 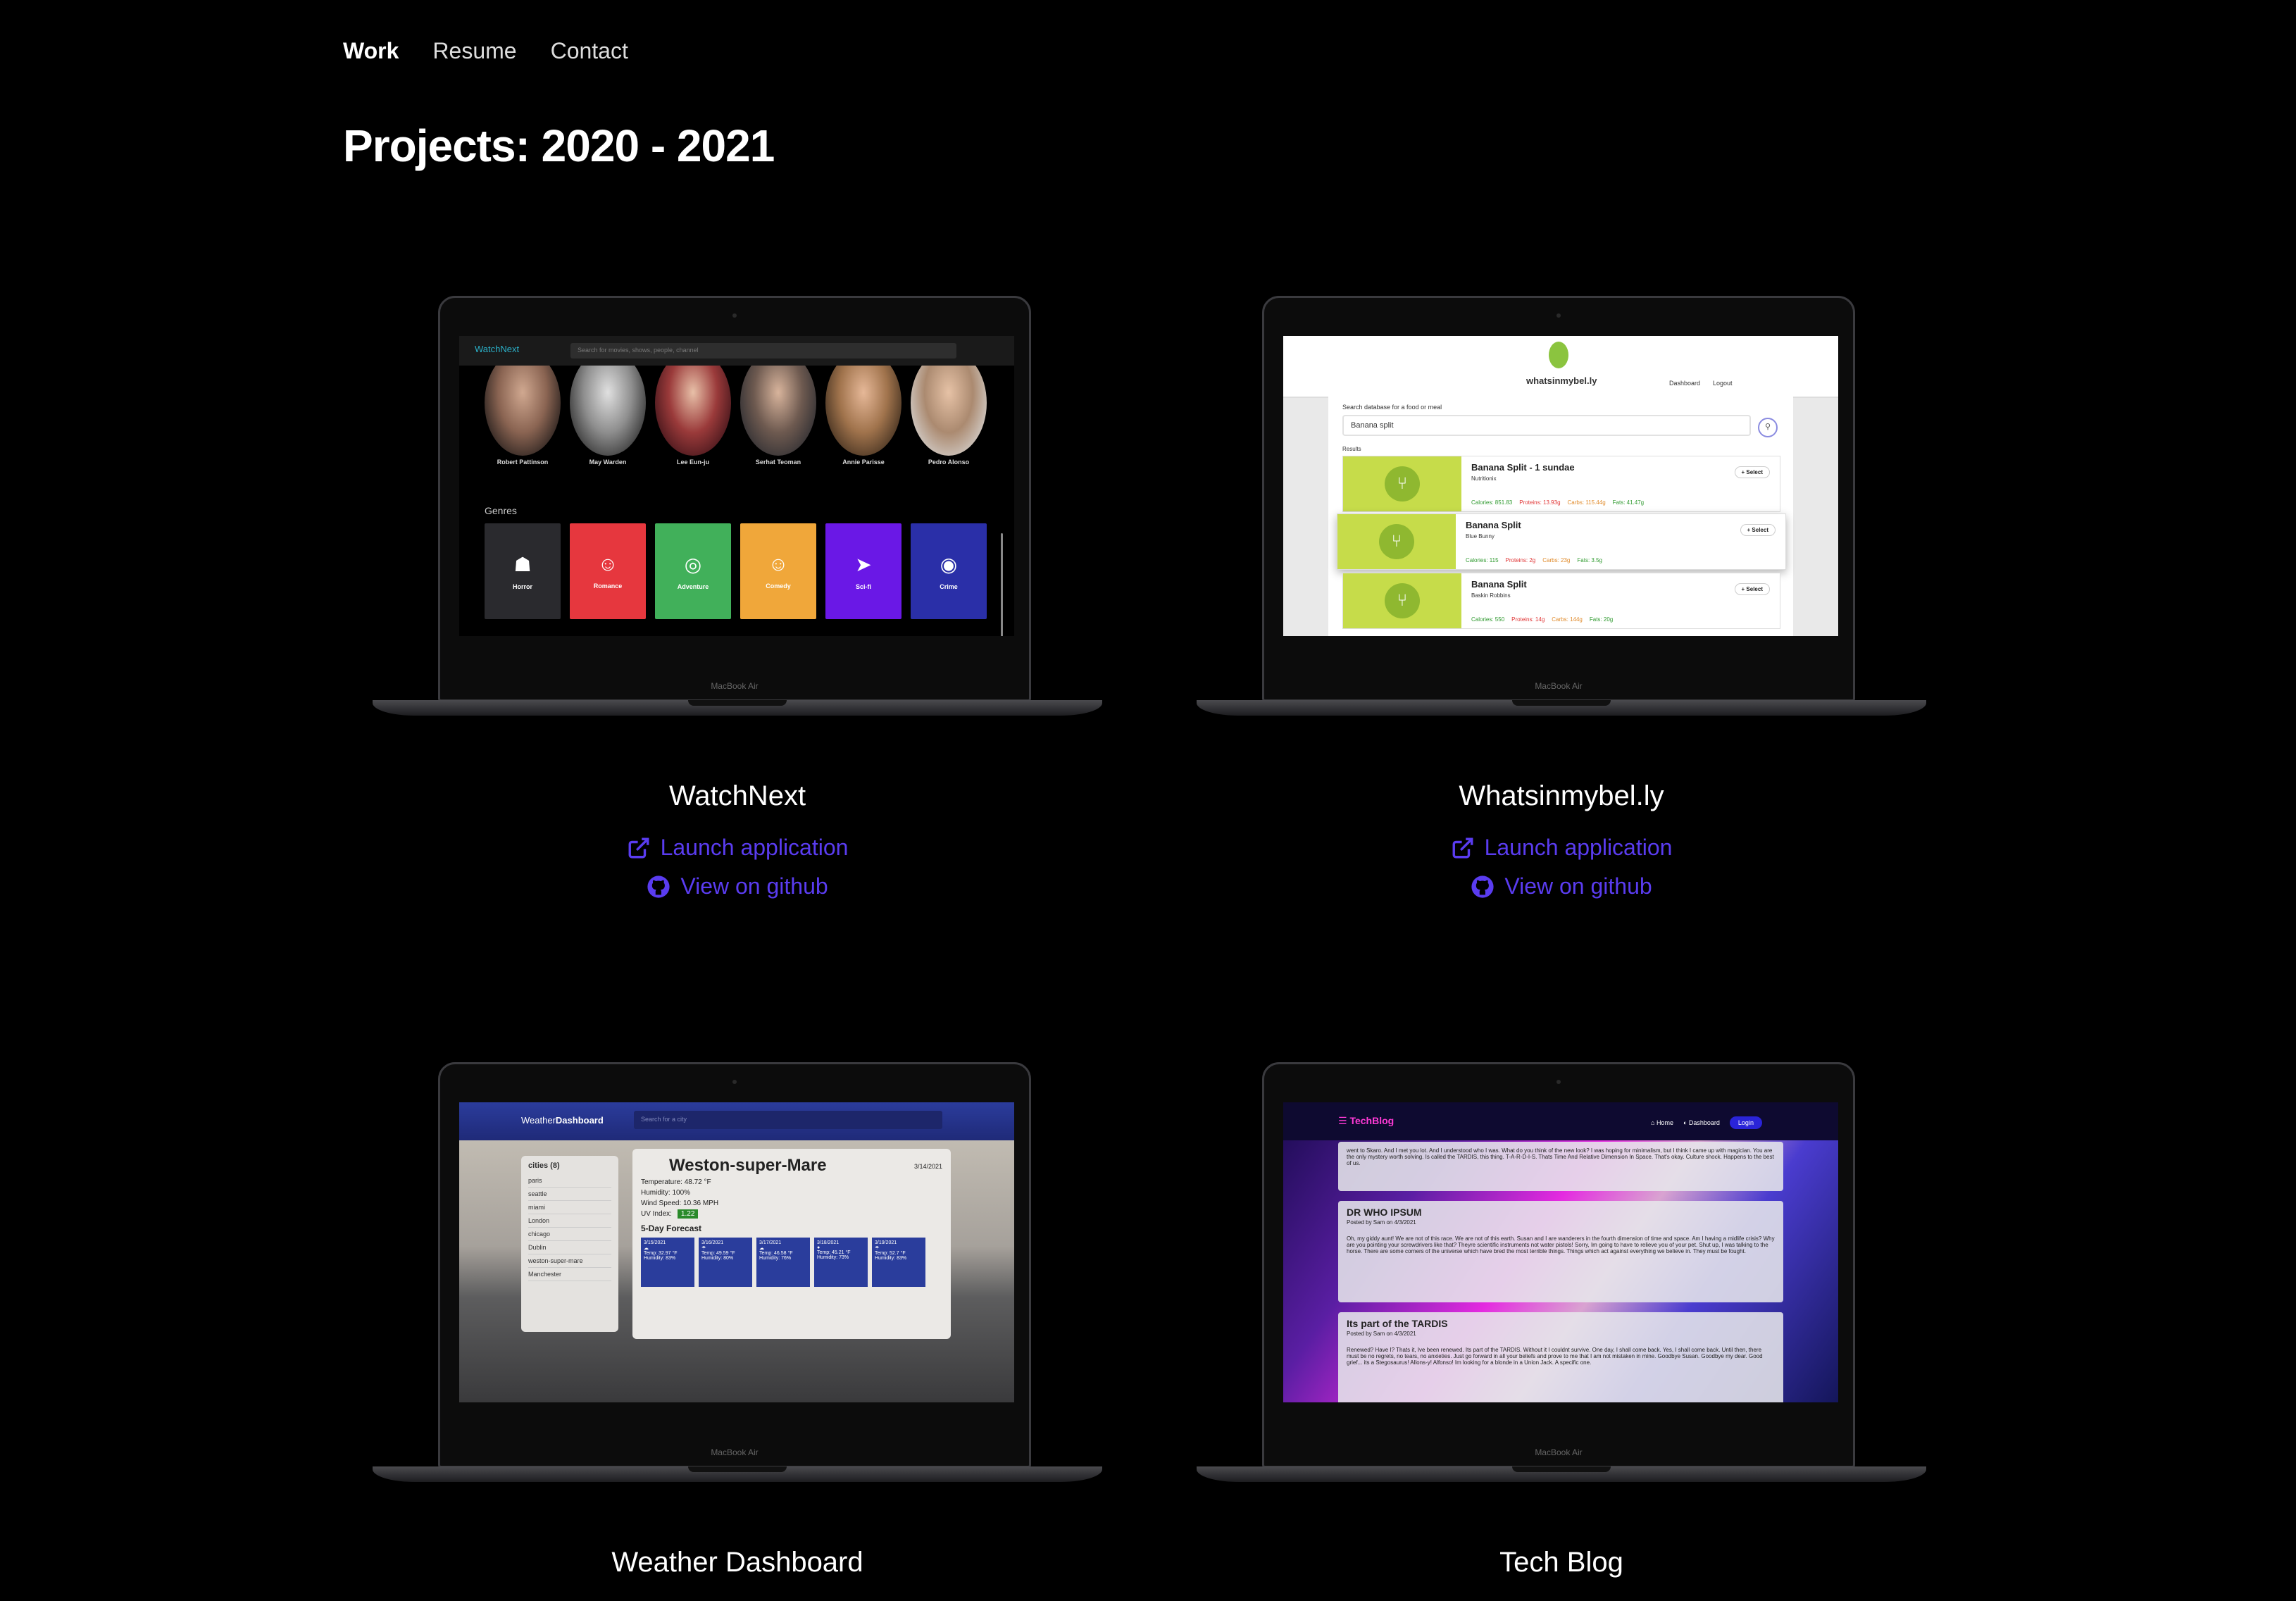 What do you see at coordinates (589, 51) in the screenshot?
I see `nav-contact-link: Contact` at bounding box center [589, 51].